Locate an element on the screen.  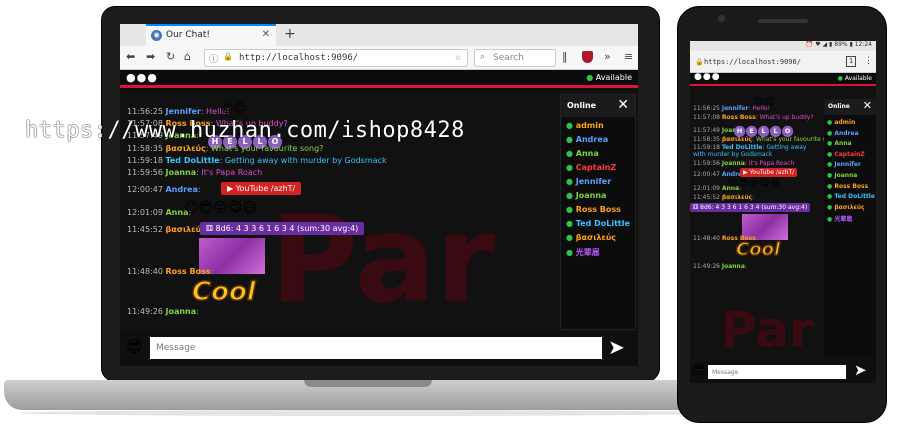
phone-cool-sticker: Cool is located at coordinates (758, 249).